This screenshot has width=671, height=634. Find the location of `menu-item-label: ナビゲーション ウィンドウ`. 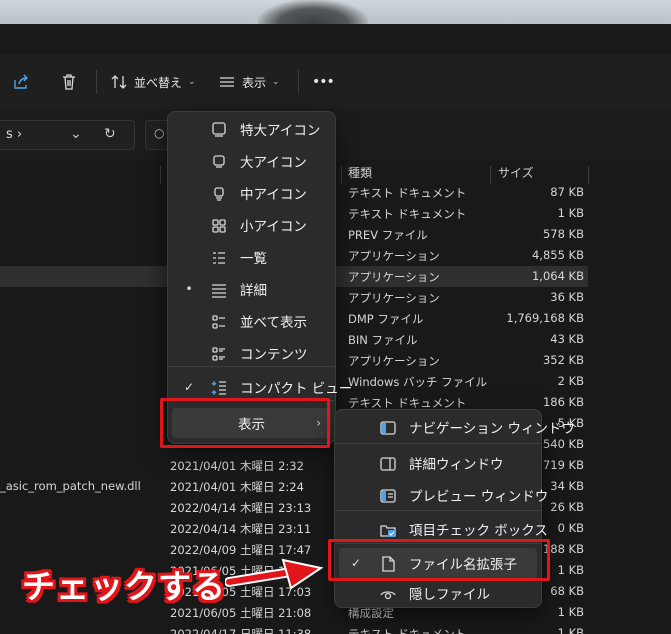

menu-item-label: ナビゲーション ウィンドウ is located at coordinates (492, 429).